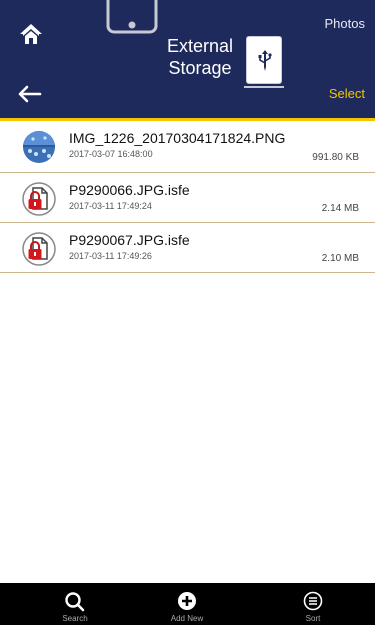 The width and height of the screenshot is (375, 625). I want to click on file-size: 2.14 MB, so click(340, 208).